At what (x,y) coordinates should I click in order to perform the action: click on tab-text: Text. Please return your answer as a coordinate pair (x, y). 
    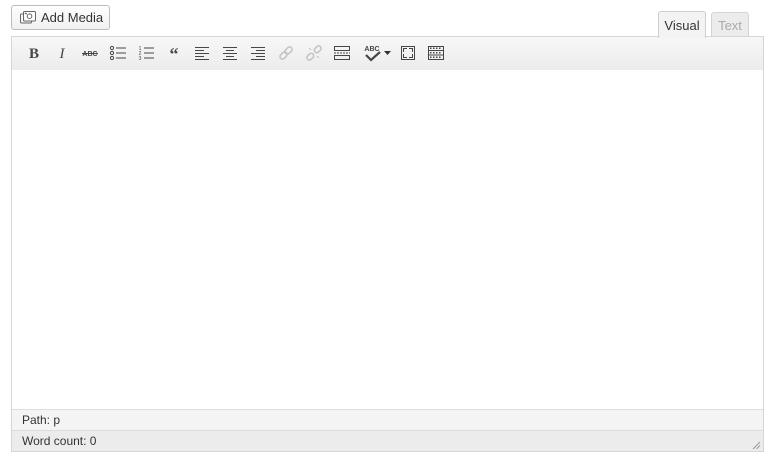
    Looking at the image, I should click on (730, 24).